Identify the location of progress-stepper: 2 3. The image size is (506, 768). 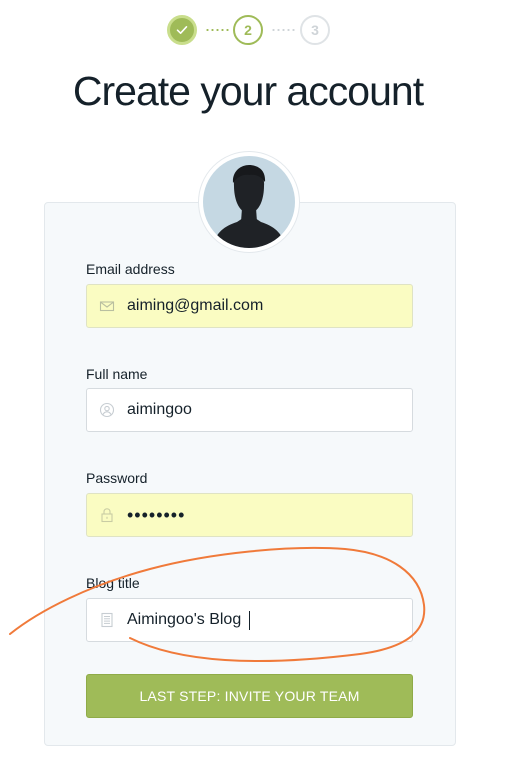
(253, 32).